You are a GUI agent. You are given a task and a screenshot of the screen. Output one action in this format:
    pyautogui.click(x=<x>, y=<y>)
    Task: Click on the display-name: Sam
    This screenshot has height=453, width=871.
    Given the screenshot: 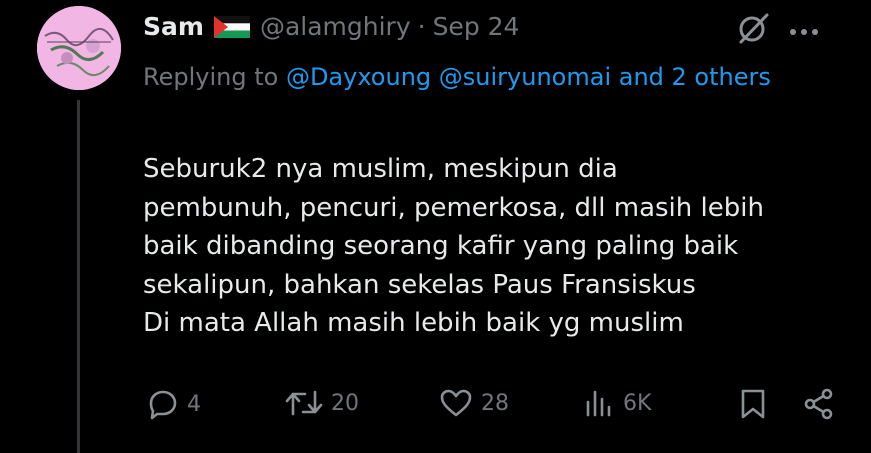 What is the action you would take?
    pyautogui.click(x=173, y=26)
    